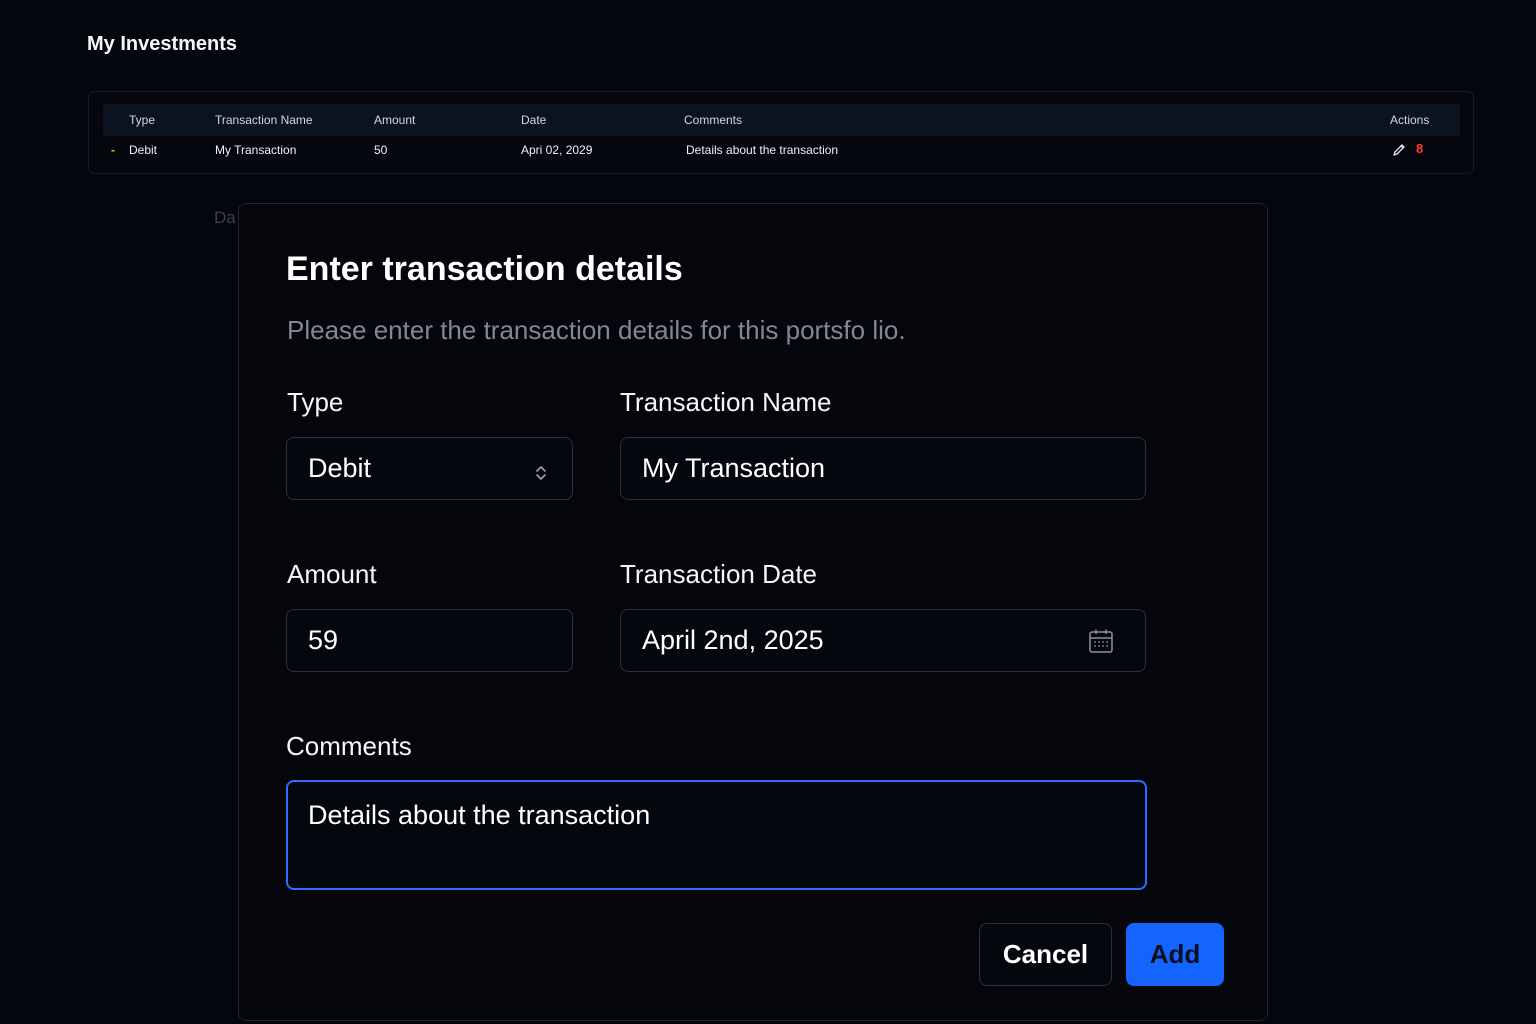  I want to click on column-header-amount: Amount, so click(395, 120).